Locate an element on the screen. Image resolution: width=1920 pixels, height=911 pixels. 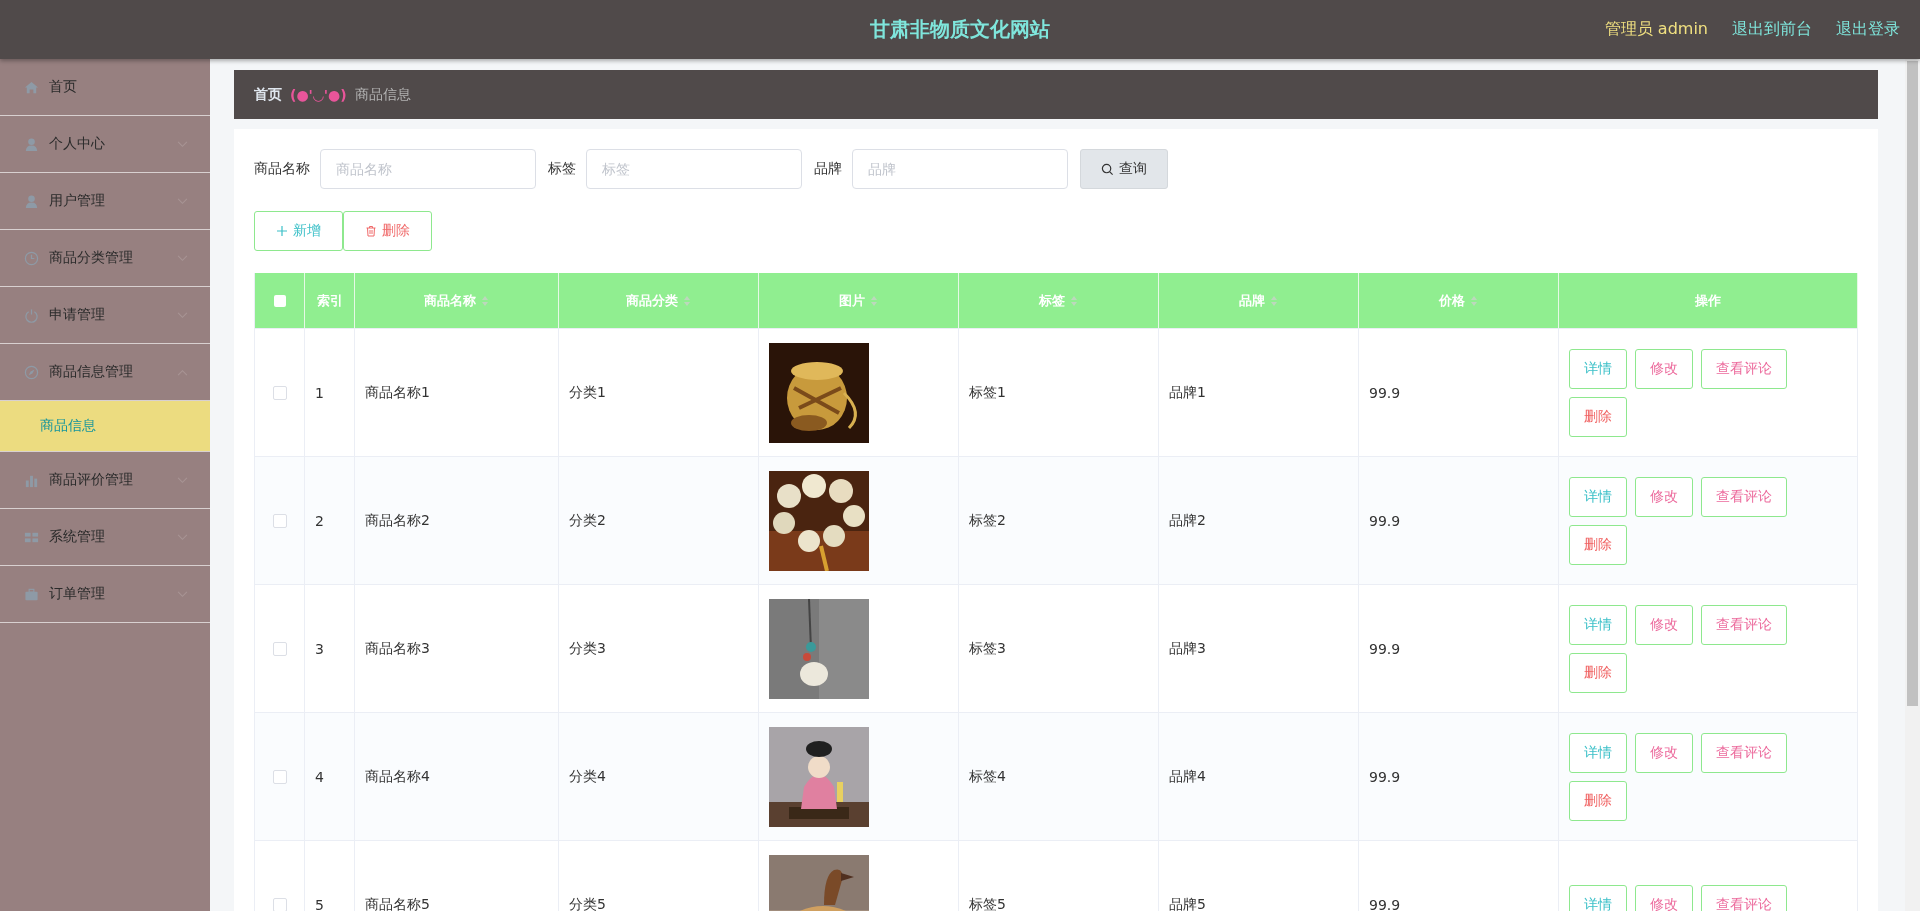
table-cell: 品牌1 is located at coordinates (1187, 392).